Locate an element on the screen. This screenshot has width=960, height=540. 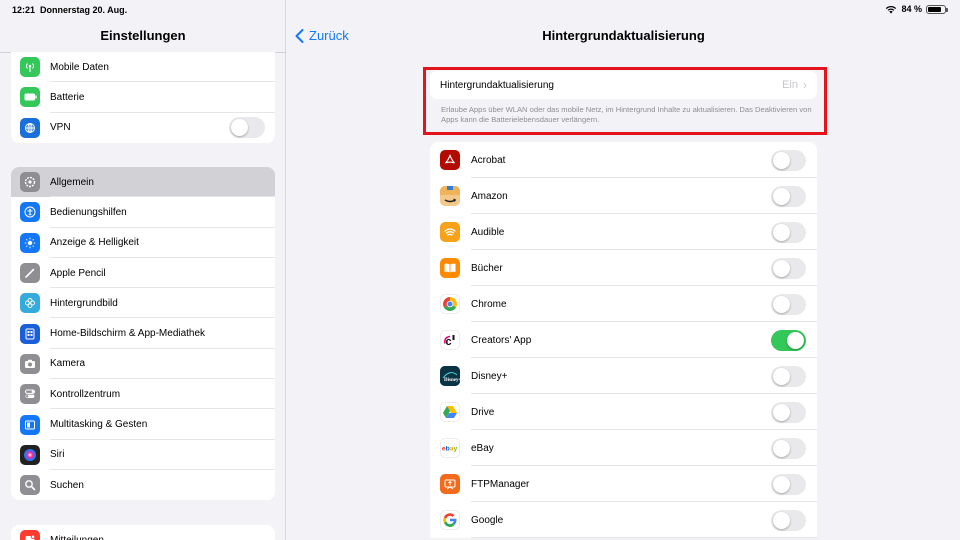
pencil-icon is located at coordinates (30, 273).